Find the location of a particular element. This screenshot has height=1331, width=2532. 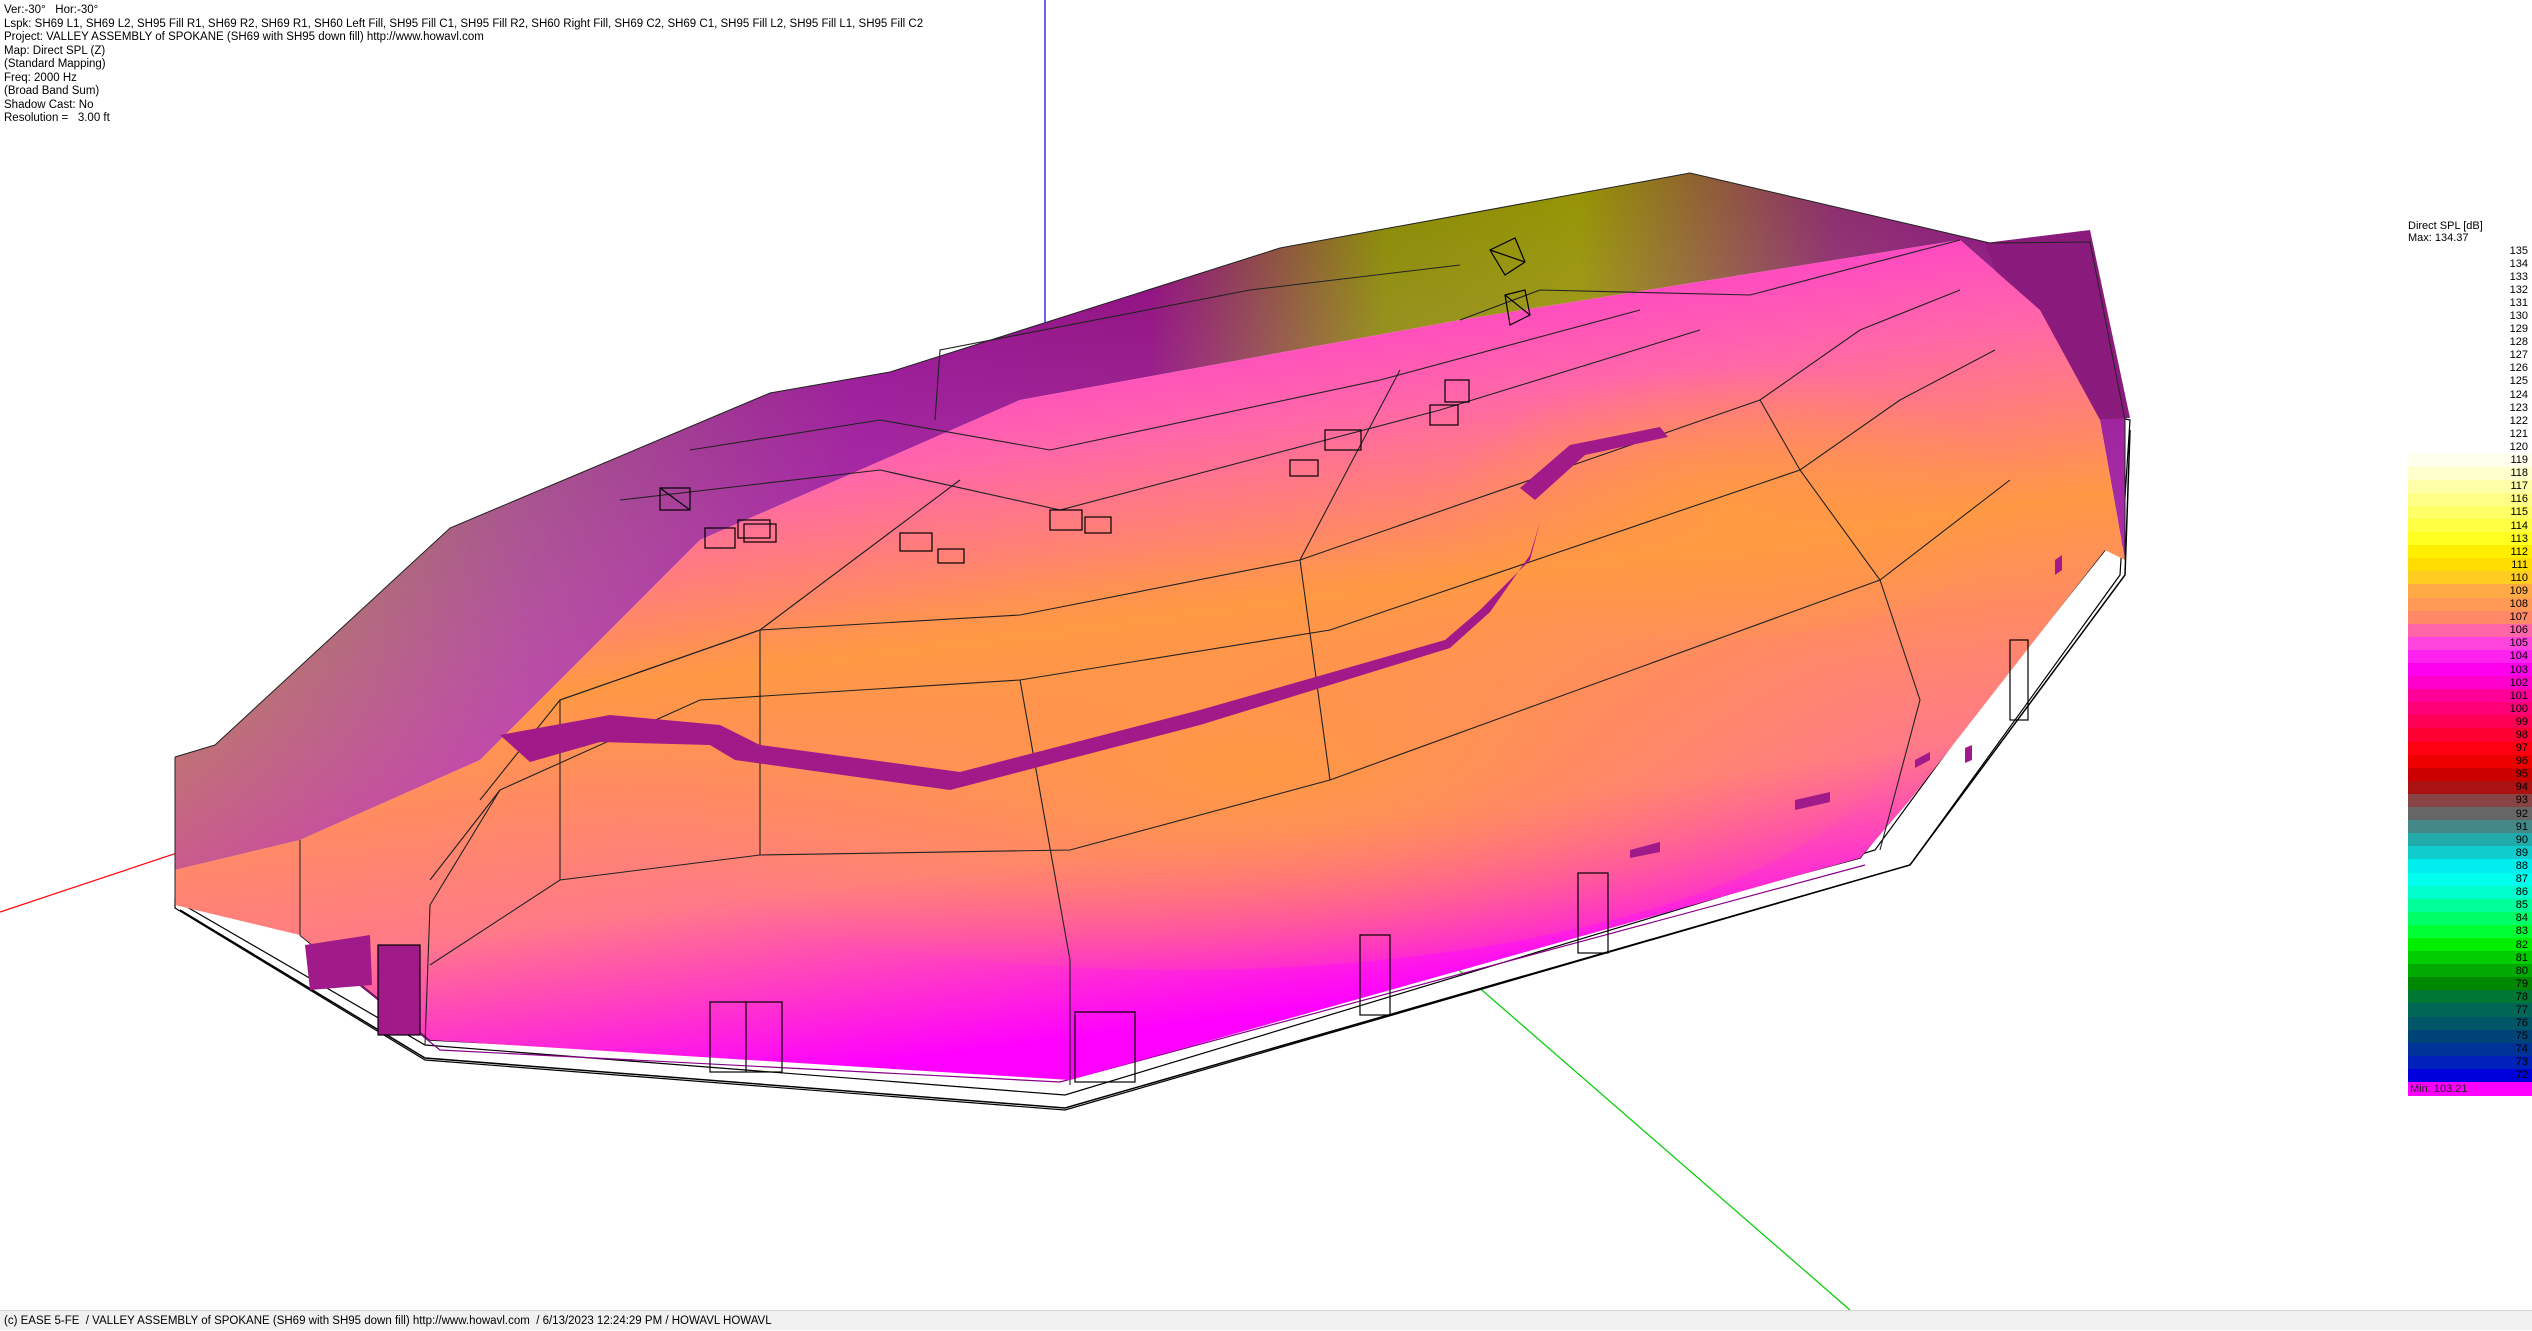

legend-level: 94 is located at coordinates (2470, 787).